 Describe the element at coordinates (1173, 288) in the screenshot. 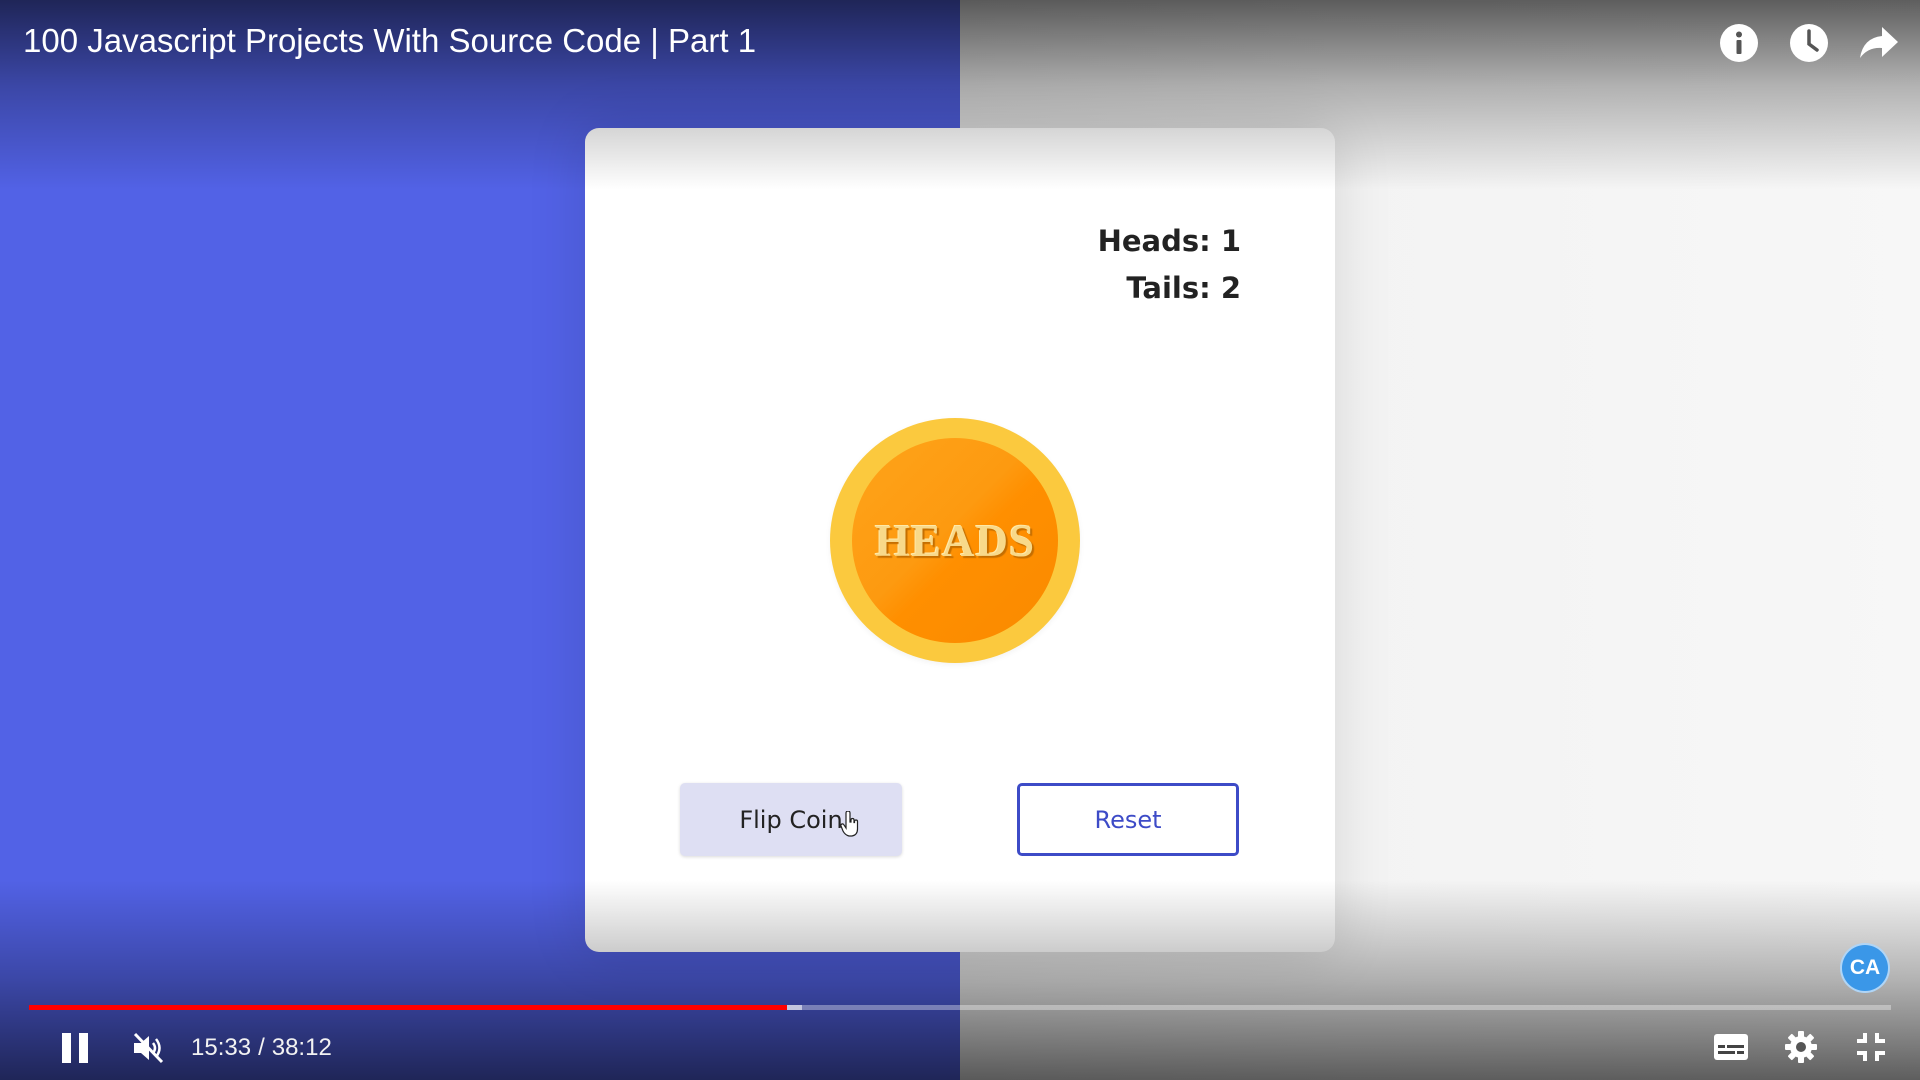

I see `tails-label: Tails` at that location.